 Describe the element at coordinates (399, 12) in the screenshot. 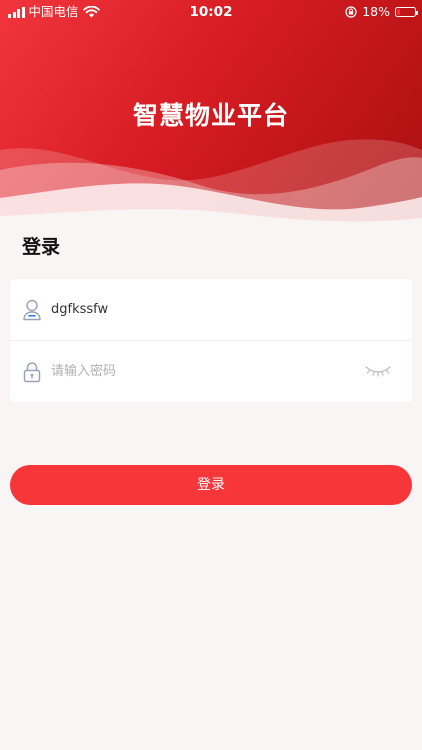

I see `battery-fill` at that location.